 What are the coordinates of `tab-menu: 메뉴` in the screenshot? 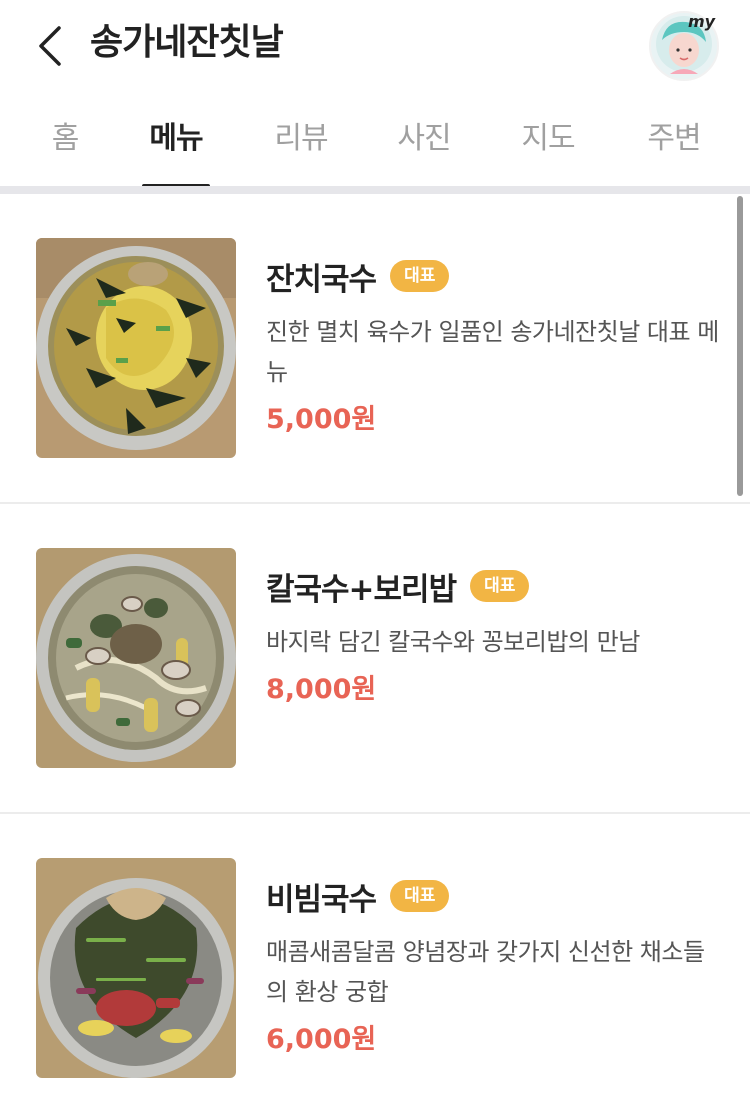 It's located at (176, 144).